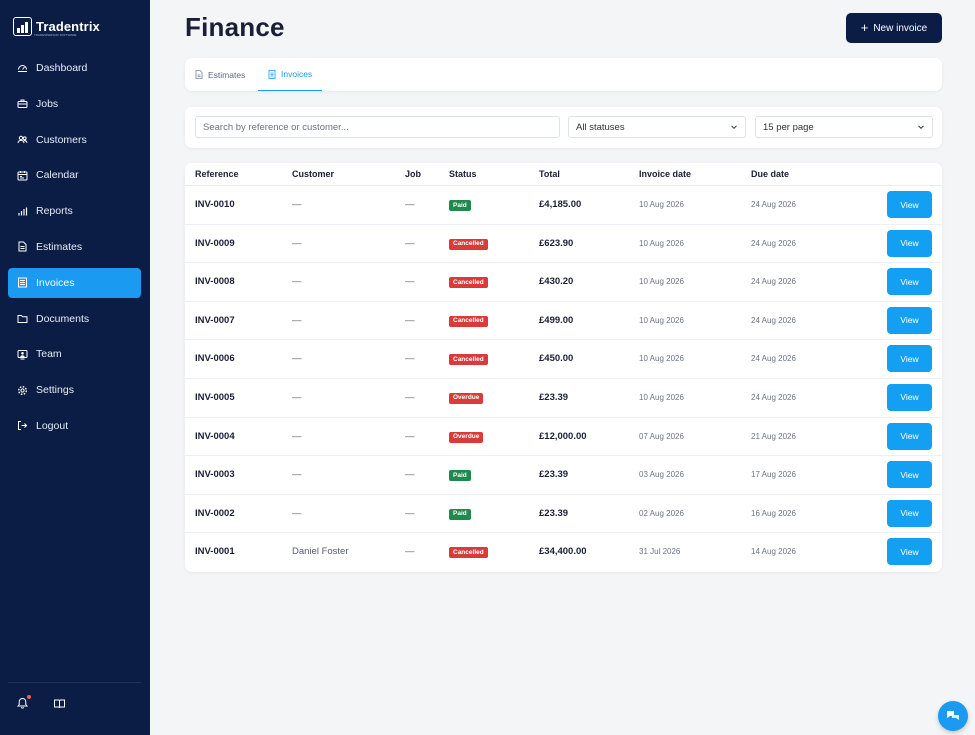 The width and height of the screenshot is (975, 735). What do you see at coordinates (215, 475) in the screenshot?
I see `invoice-reference: INV-0003` at bounding box center [215, 475].